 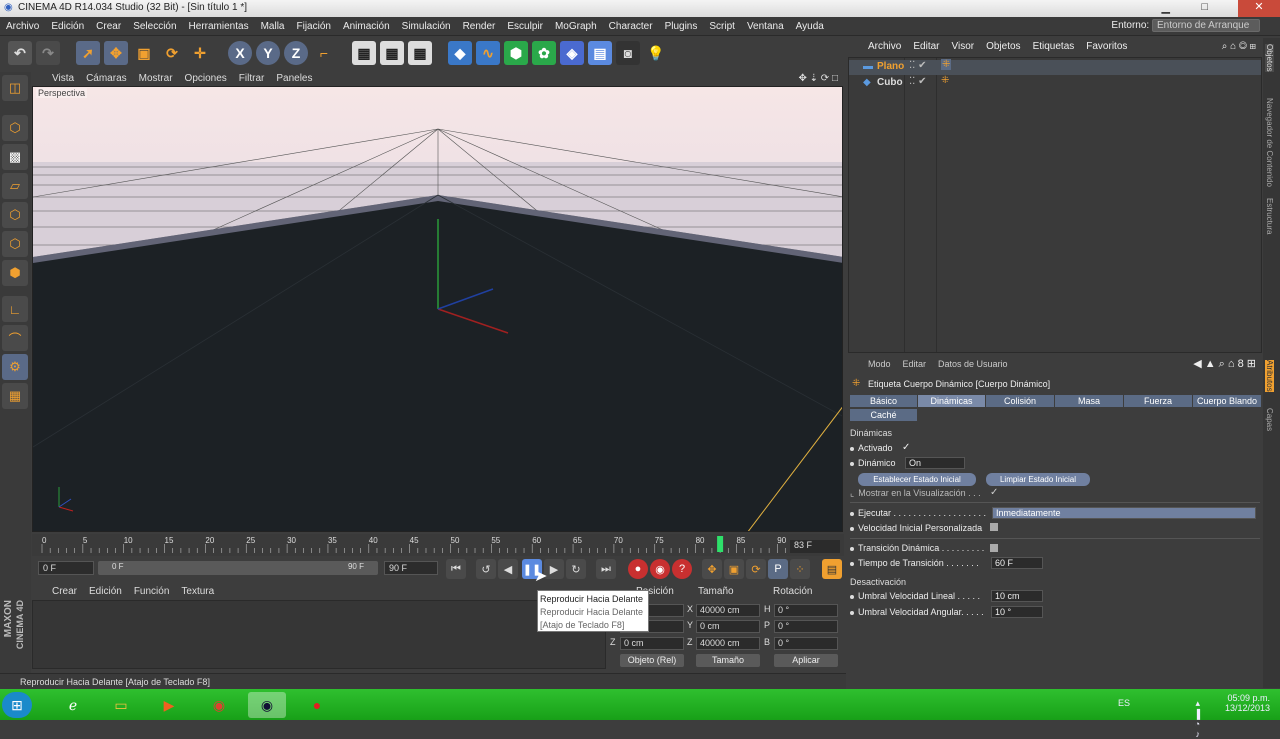 What do you see at coordinates (728, 610) in the screenshot?
I see `size-x-field: 40000 cm` at bounding box center [728, 610].